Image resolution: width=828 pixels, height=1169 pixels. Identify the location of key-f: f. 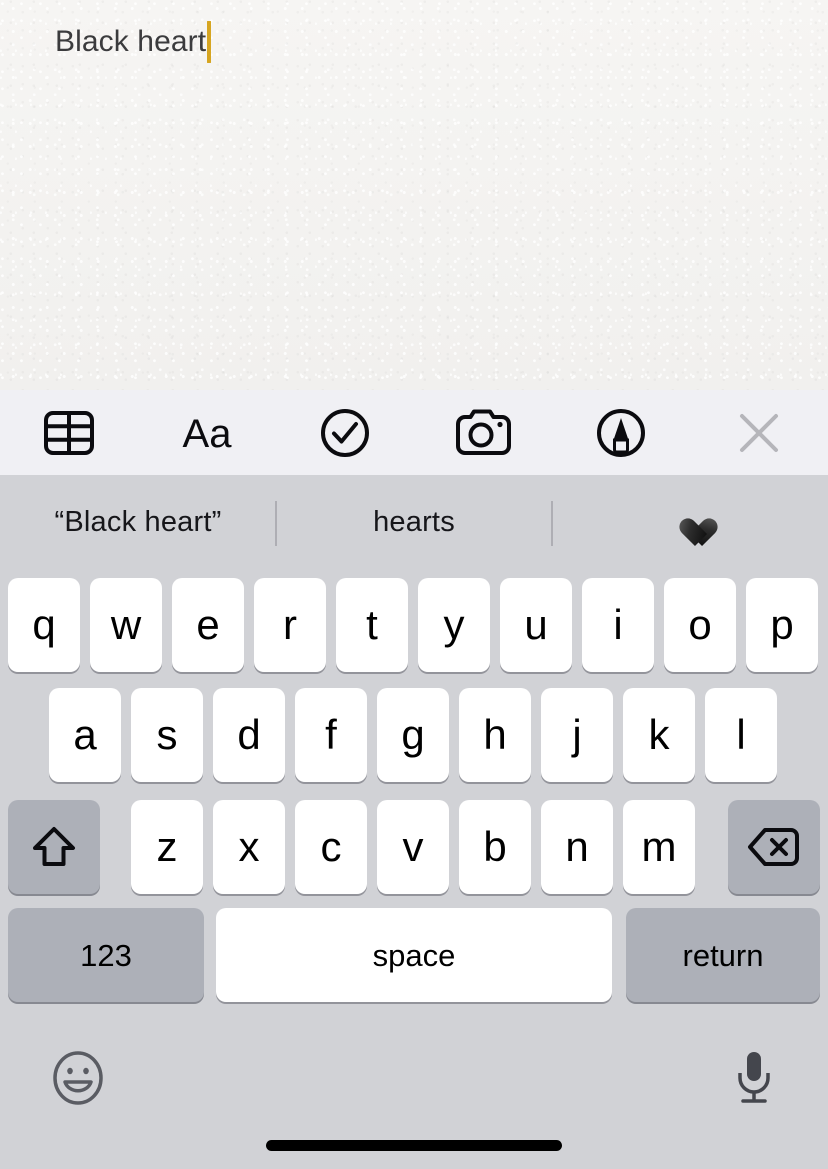
(331, 735).